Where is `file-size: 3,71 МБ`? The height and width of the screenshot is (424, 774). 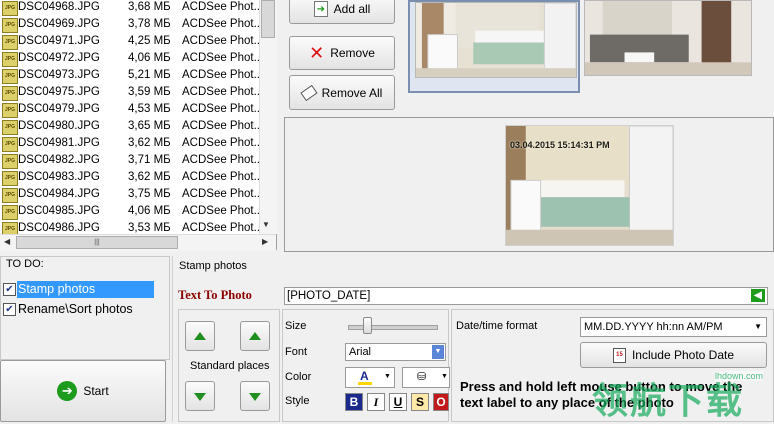
file-size: 3,71 МБ is located at coordinates (149, 160).